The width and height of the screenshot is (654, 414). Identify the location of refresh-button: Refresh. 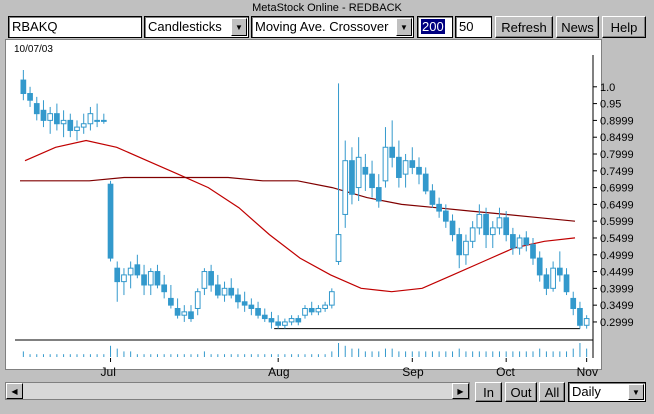
(524, 27).